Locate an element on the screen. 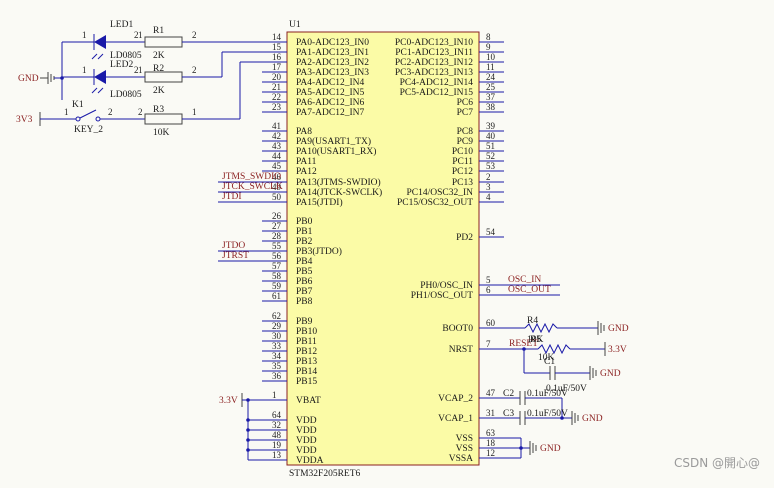  mcu-pin-number: 27 is located at coordinates (277, 226).